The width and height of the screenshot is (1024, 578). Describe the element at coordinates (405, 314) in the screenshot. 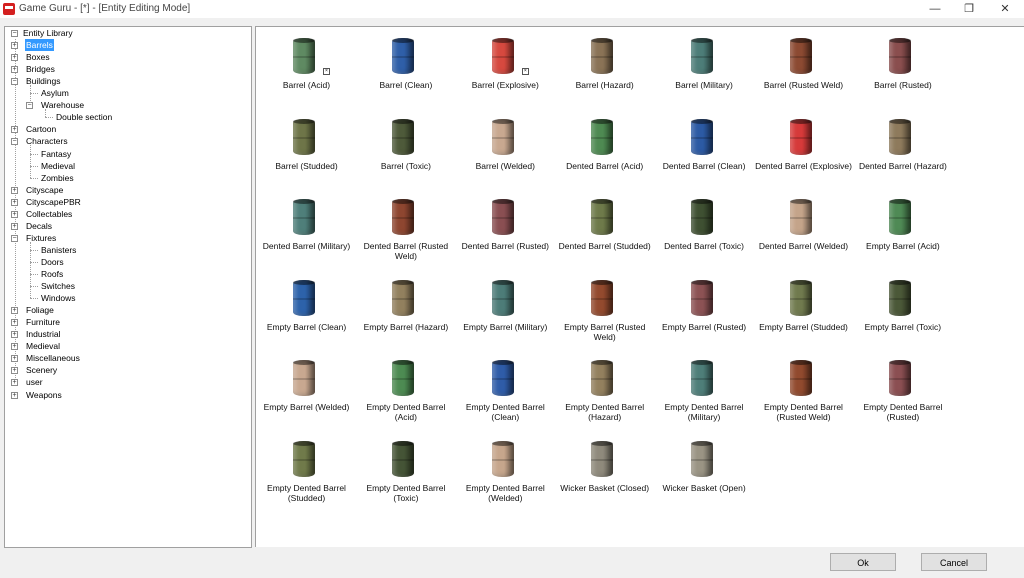

I see `entity-item: Empty Barrel (Hazard)` at that location.